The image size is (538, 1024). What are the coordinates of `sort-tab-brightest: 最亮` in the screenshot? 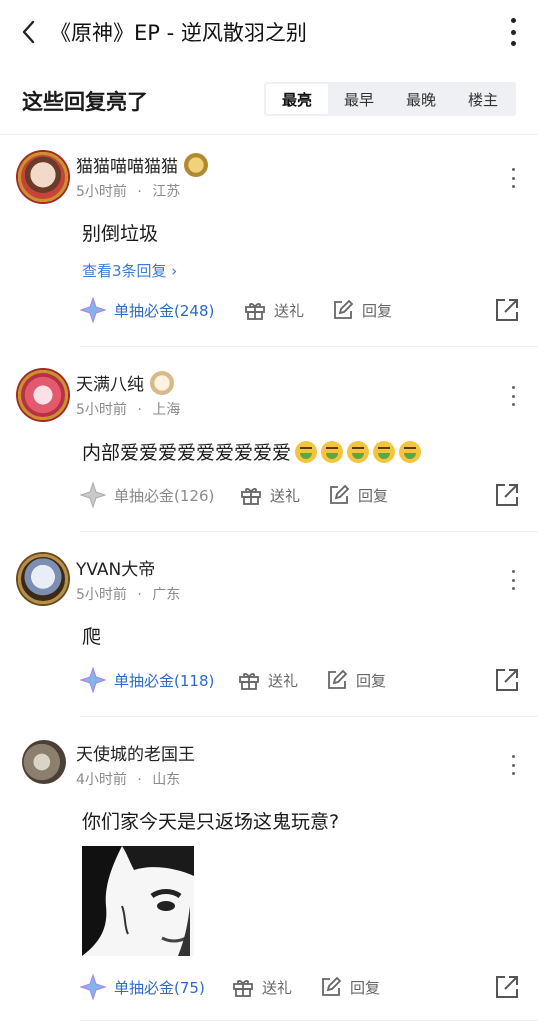 It's located at (297, 99).